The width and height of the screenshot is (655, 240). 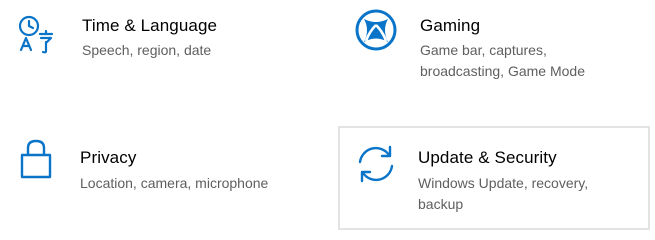 What do you see at coordinates (487, 157) in the screenshot?
I see `tile-title: Update & Security` at bounding box center [487, 157].